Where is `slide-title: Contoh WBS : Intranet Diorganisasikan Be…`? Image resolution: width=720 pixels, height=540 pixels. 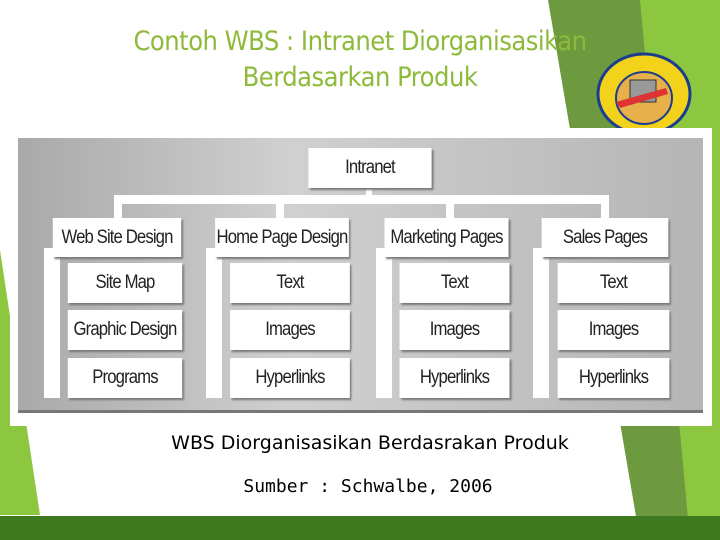 slide-title: Contoh WBS : Intranet Diorganisasikan Be… is located at coordinates (360, 60).